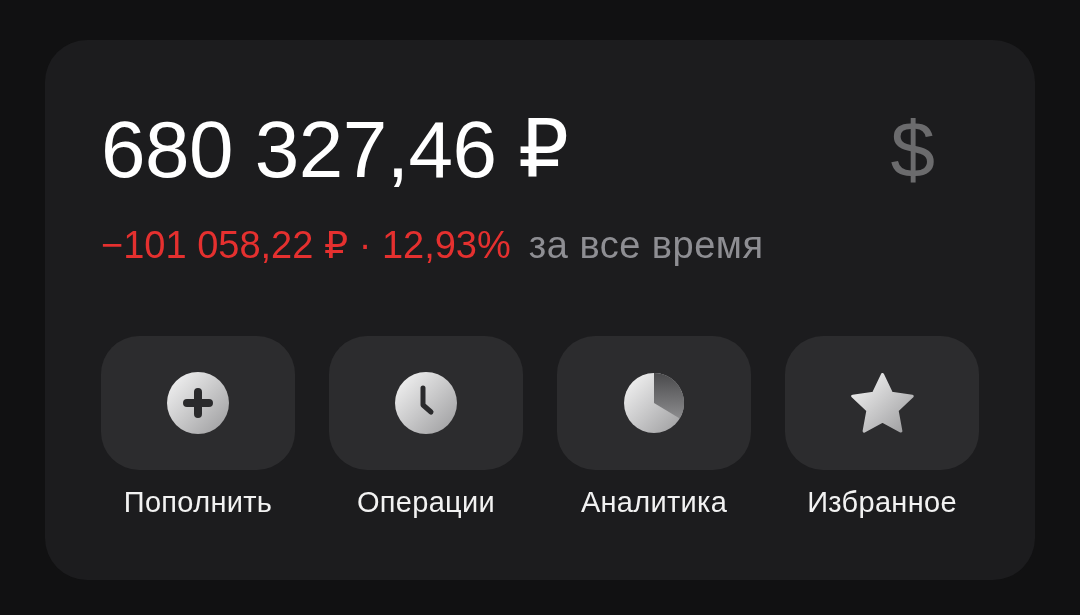 Image resolution: width=1080 pixels, height=615 pixels. What do you see at coordinates (654, 502) in the screenshot?
I see `action-label: Аналитика` at bounding box center [654, 502].